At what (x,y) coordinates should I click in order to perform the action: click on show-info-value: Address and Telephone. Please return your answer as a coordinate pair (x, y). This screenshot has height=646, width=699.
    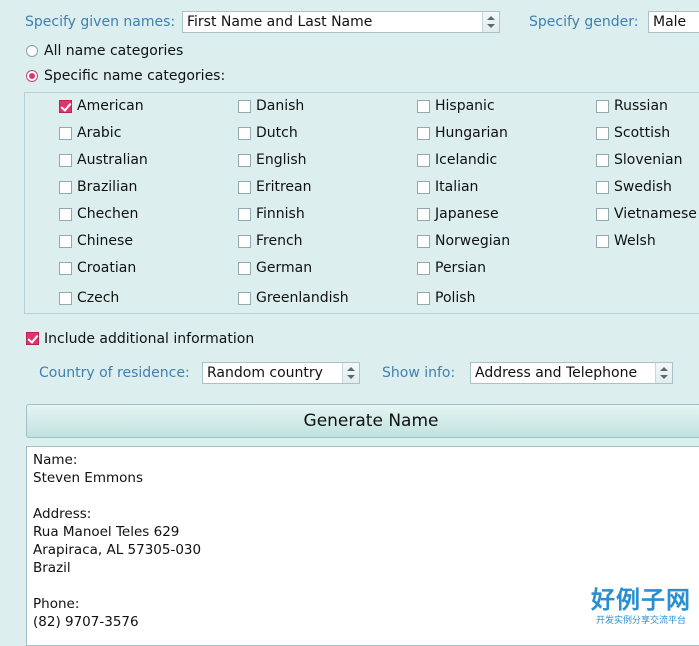
    Looking at the image, I should click on (556, 373).